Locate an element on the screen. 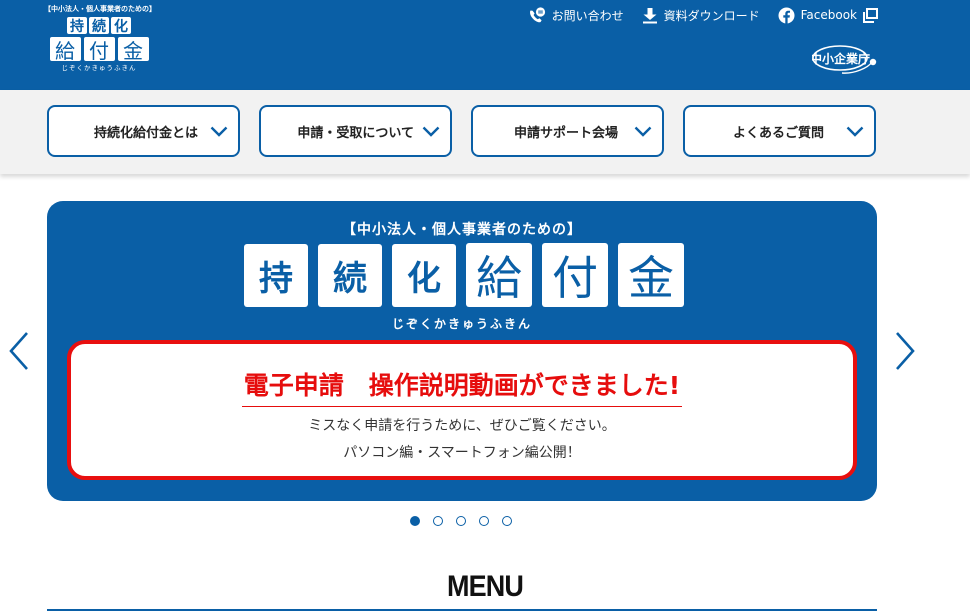  menu-heading: MENU is located at coordinates (485, 586).